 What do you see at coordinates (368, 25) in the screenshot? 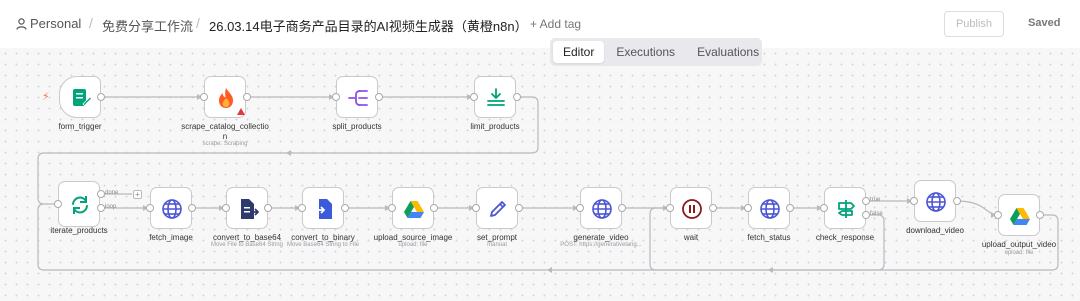
I see `workflow-title: 26.03.14电子商务产品目录的AI视频生成器（黄橙n8n）` at bounding box center [368, 25].